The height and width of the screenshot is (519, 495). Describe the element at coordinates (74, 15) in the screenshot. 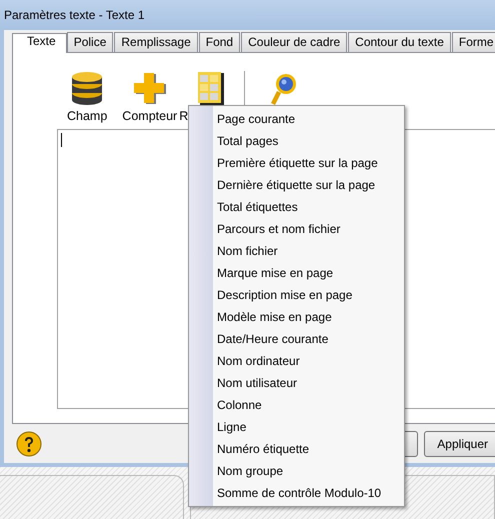

I see `window-title: Paramètres texte - Texte 1` at that location.